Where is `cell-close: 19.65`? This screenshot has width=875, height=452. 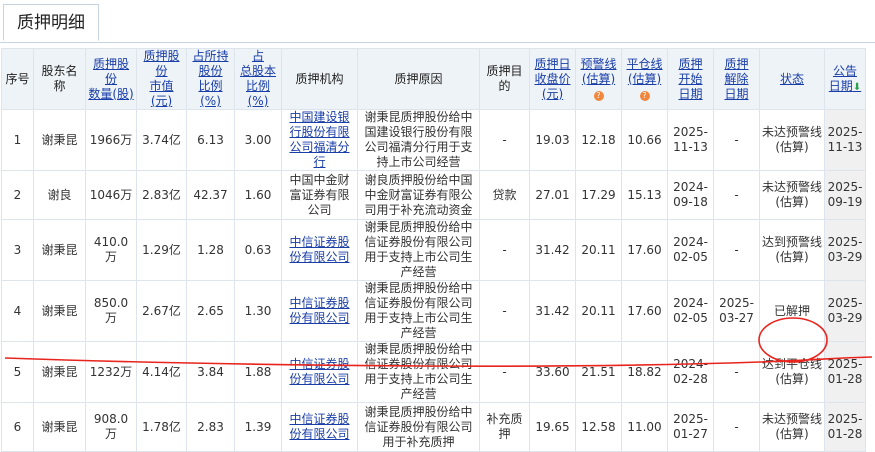 cell-close: 19.65 is located at coordinates (552, 427).